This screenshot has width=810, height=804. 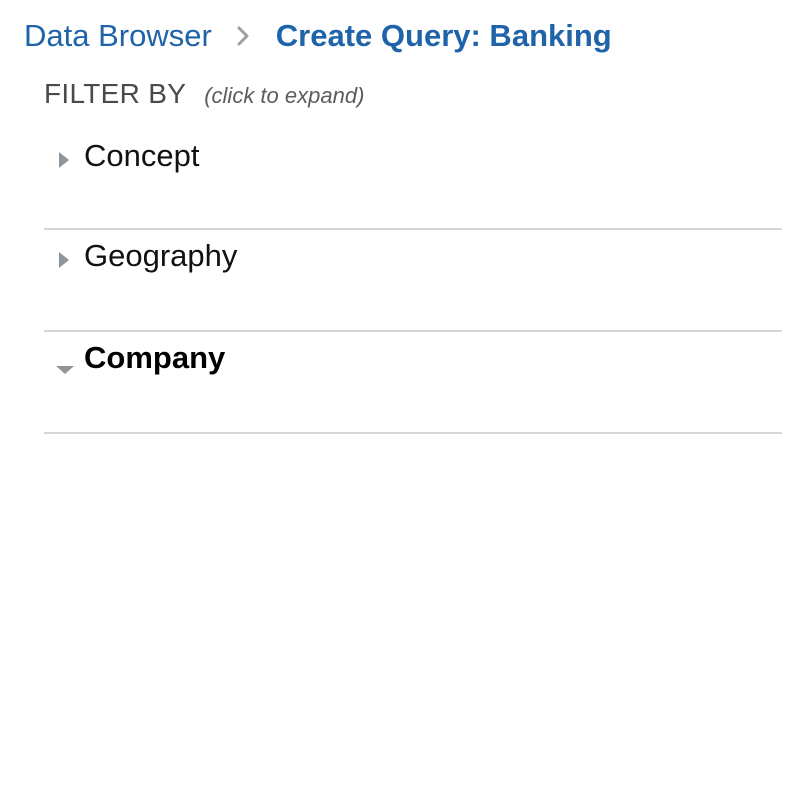 I want to click on filter-item-label: Geography, so click(x=161, y=255).